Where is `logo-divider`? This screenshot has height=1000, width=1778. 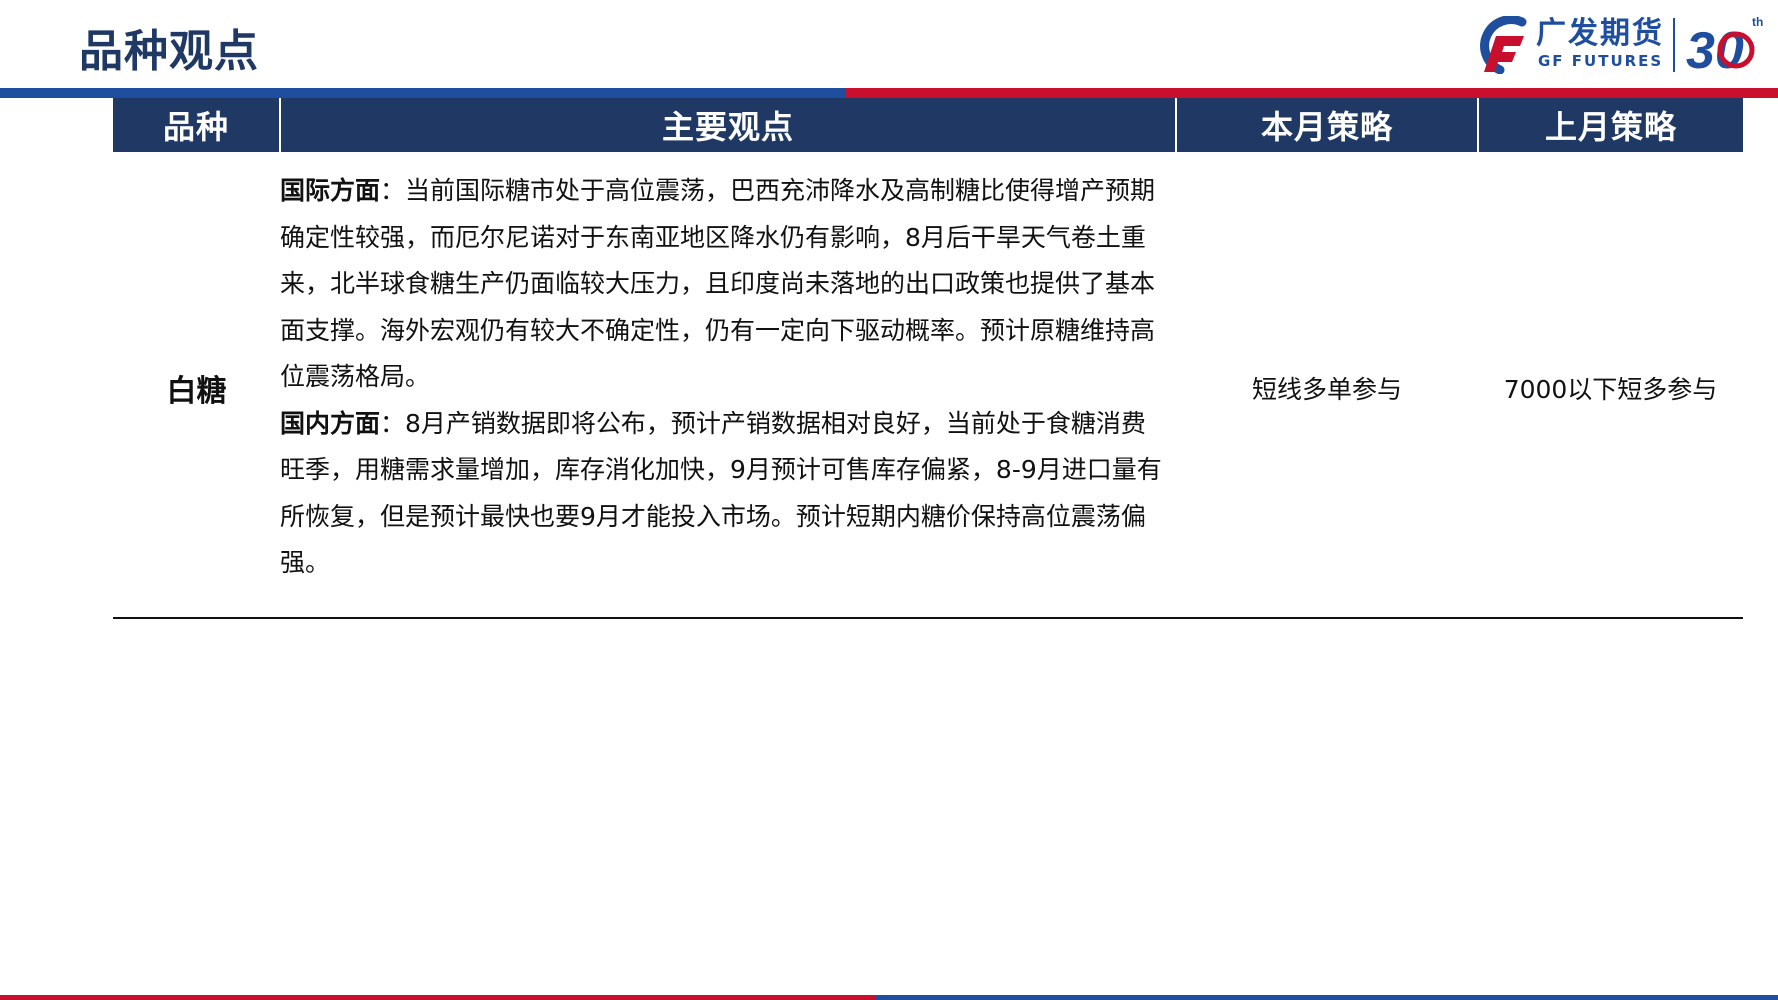 logo-divider is located at coordinates (1674, 45).